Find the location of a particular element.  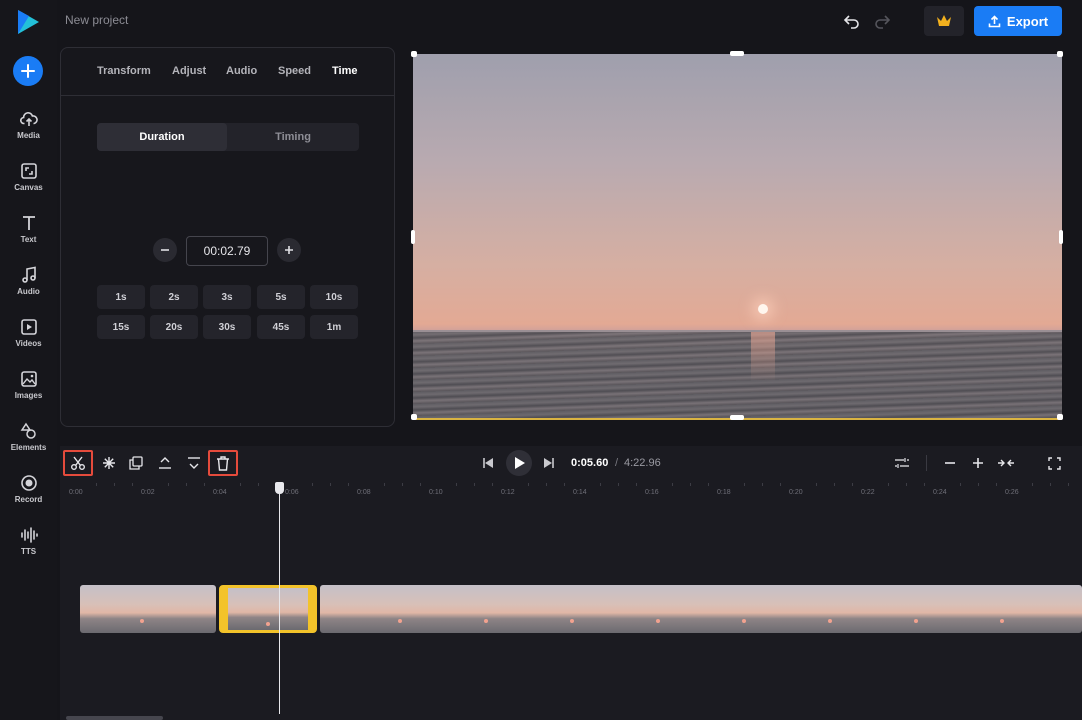

collapse-arrows-icon is located at coordinates (1006, 463).